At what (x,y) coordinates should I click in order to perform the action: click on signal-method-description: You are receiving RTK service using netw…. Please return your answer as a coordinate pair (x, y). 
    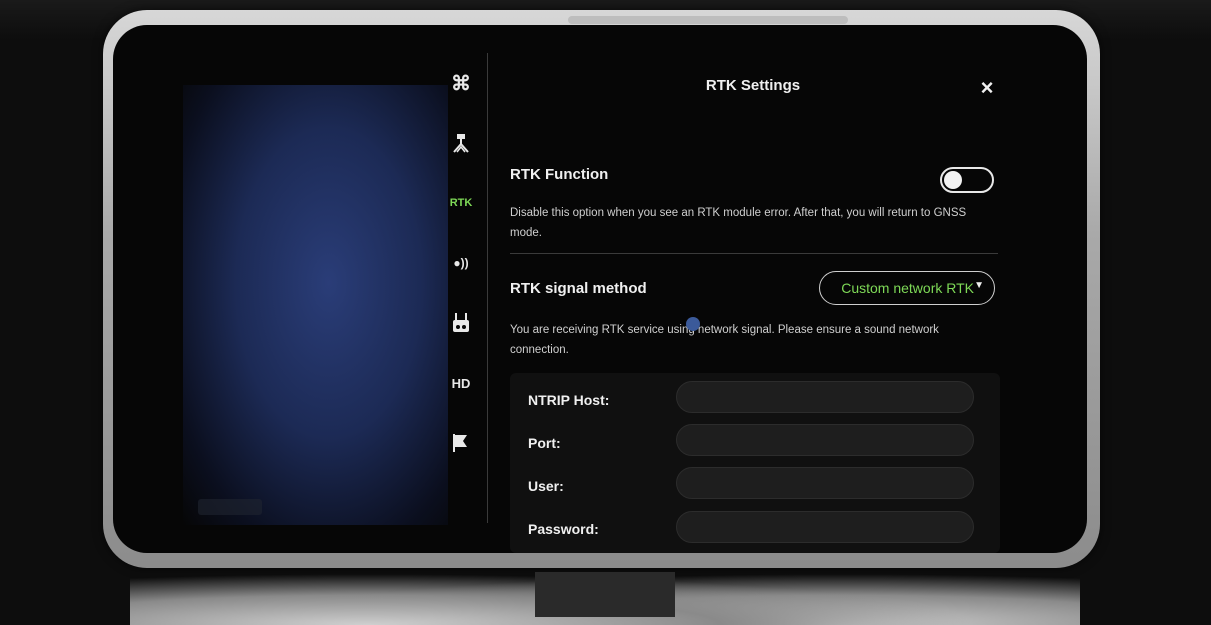
    Looking at the image, I should click on (724, 340).